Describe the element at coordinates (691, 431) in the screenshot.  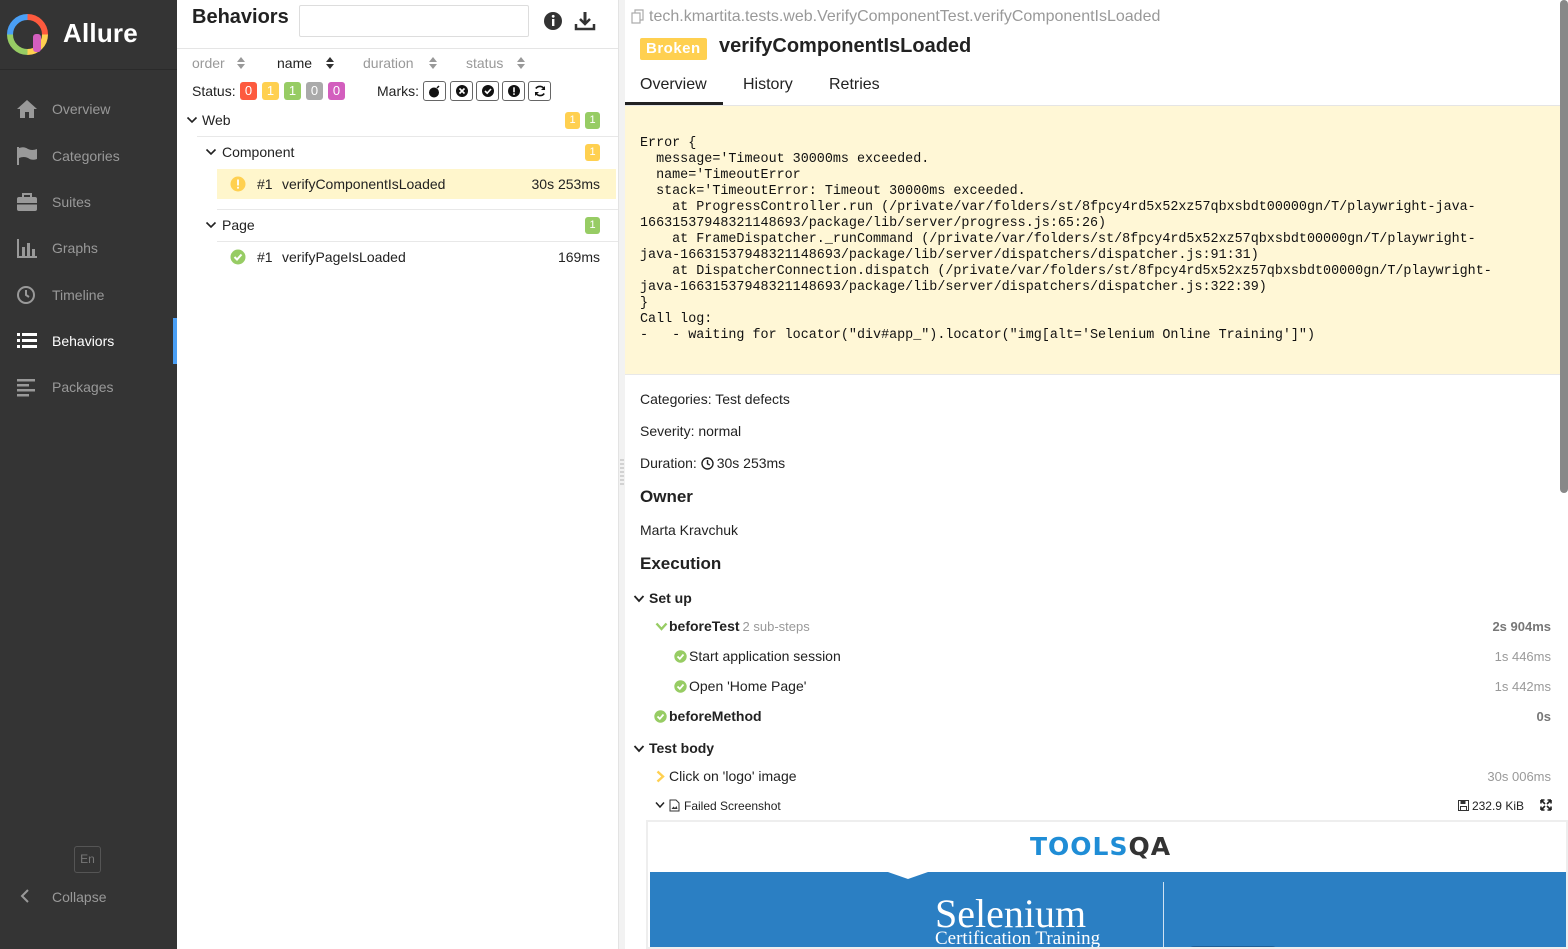
I see `severity-line: Severity: normal` at that location.